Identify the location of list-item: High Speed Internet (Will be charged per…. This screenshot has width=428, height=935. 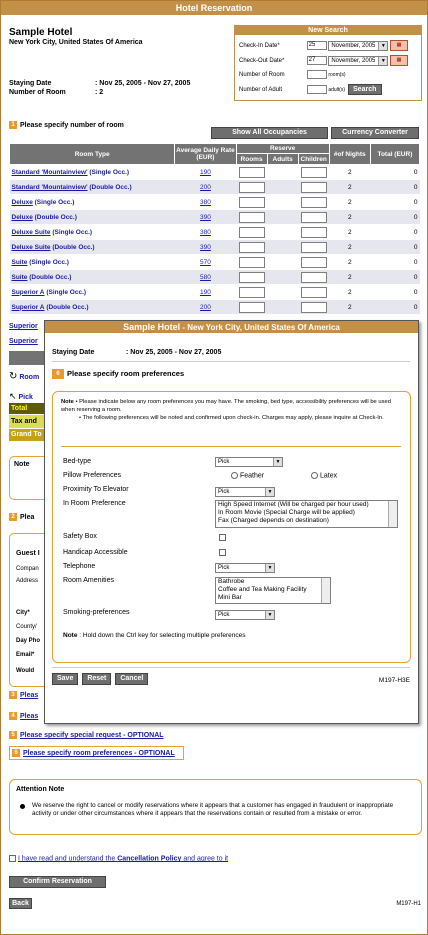
(307, 505).